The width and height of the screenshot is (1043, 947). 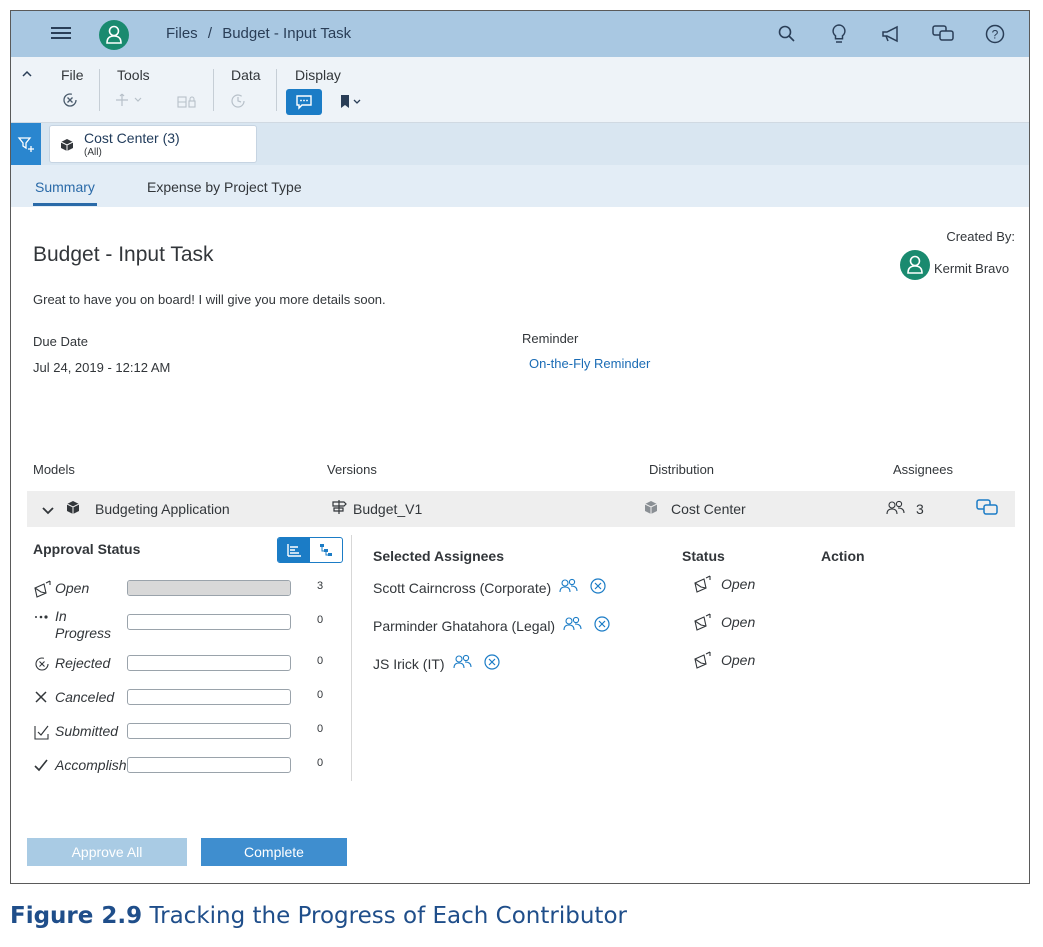 What do you see at coordinates (54, 469) in the screenshot?
I see `column-models: Models` at bounding box center [54, 469].